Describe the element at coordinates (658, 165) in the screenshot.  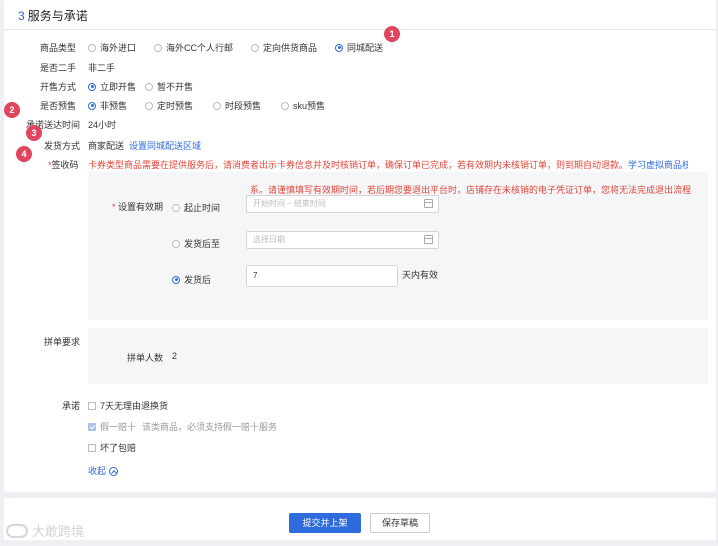
I see `virtual-goods-tutorial-link: 学习虚拟商品核销教程` at that location.